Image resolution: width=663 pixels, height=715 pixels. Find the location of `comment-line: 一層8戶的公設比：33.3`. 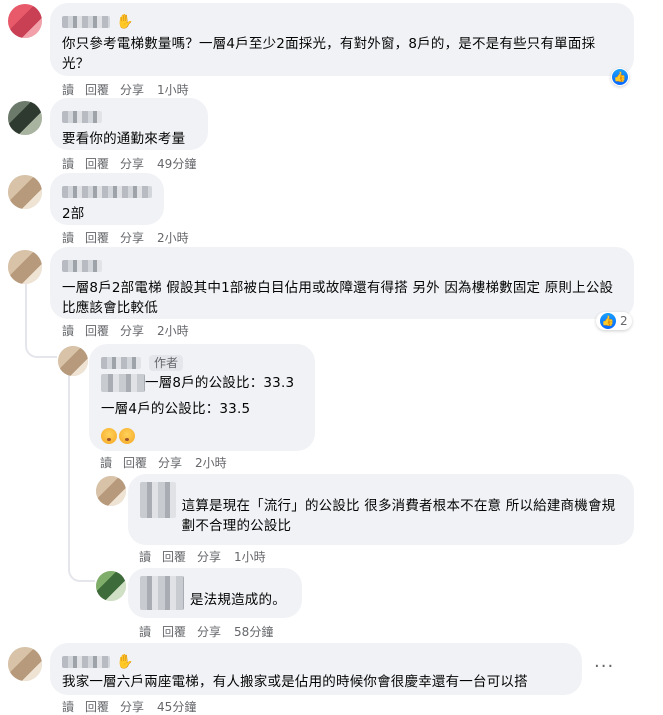

comment-line: 一層8戶的公設比：33.3 is located at coordinates (202, 383).